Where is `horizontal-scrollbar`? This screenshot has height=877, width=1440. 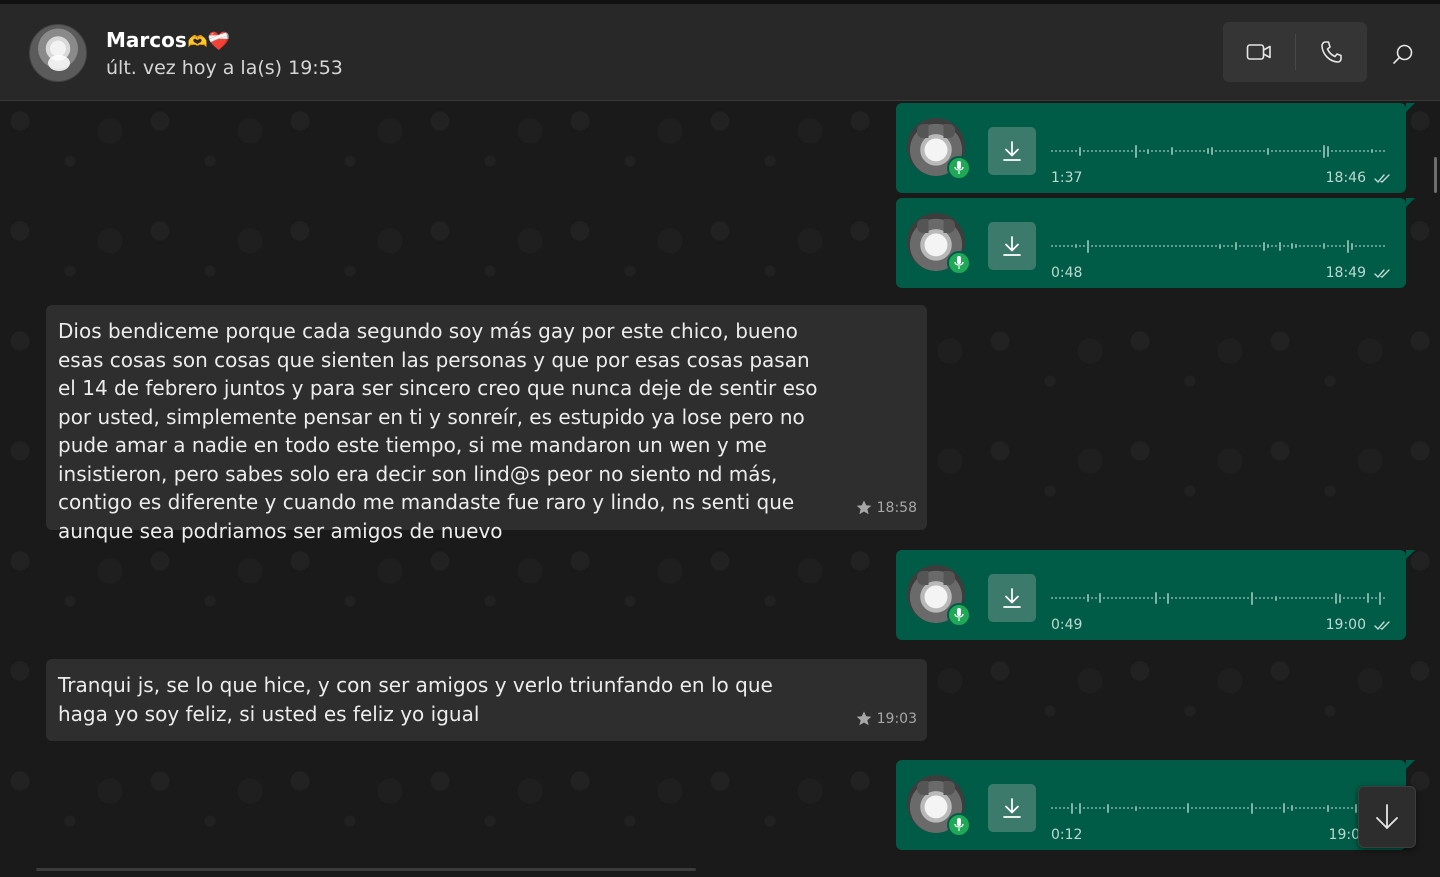
horizontal-scrollbar is located at coordinates (366, 869).